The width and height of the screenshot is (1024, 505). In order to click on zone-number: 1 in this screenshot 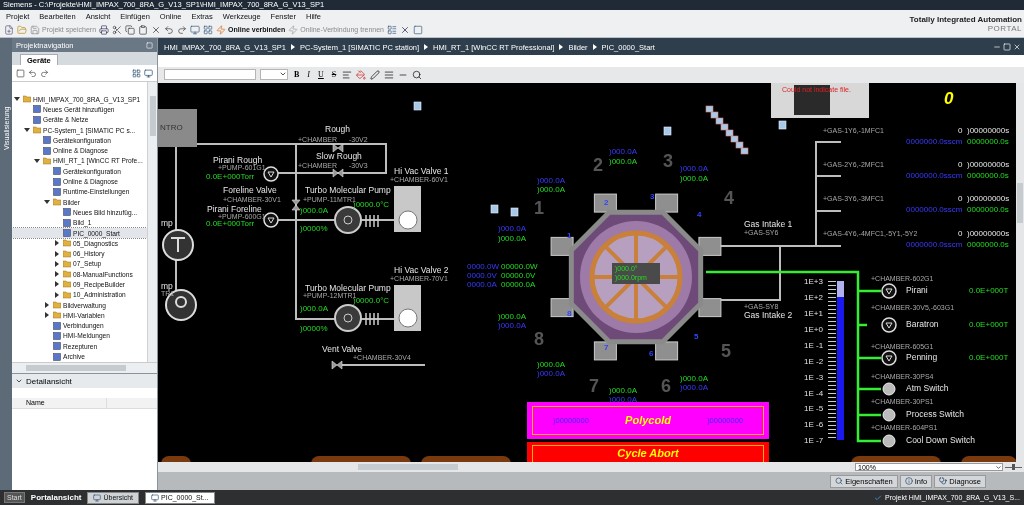, I will do `click(539, 209)`.